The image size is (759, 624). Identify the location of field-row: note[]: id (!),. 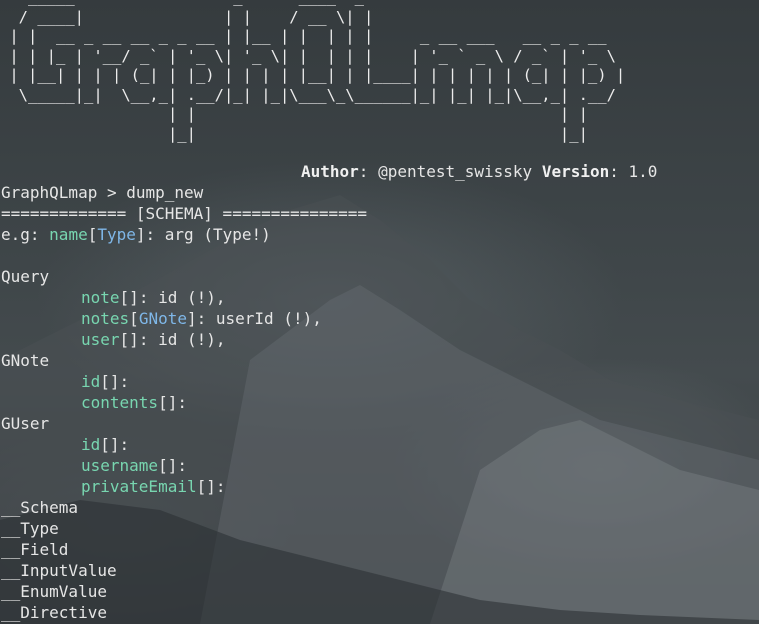
(153, 297).